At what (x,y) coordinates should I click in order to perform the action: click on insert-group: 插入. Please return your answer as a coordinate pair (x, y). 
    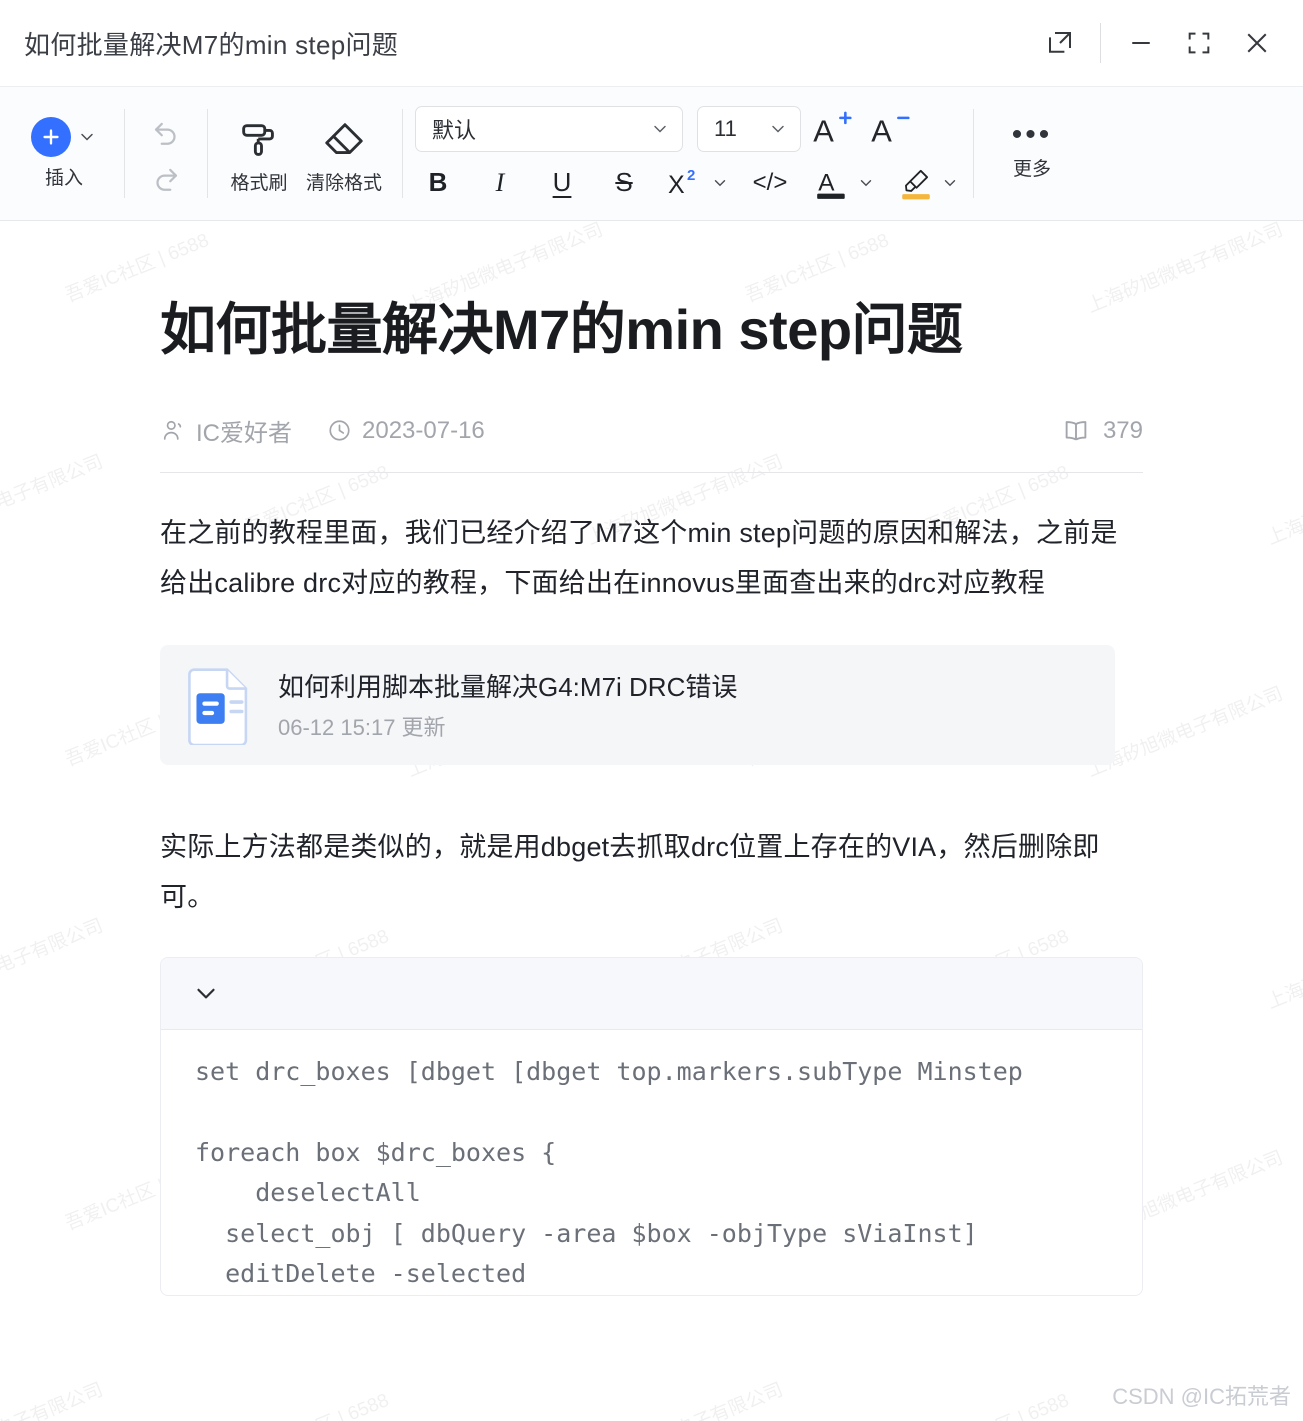
    Looking at the image, I should click on (64, 153).